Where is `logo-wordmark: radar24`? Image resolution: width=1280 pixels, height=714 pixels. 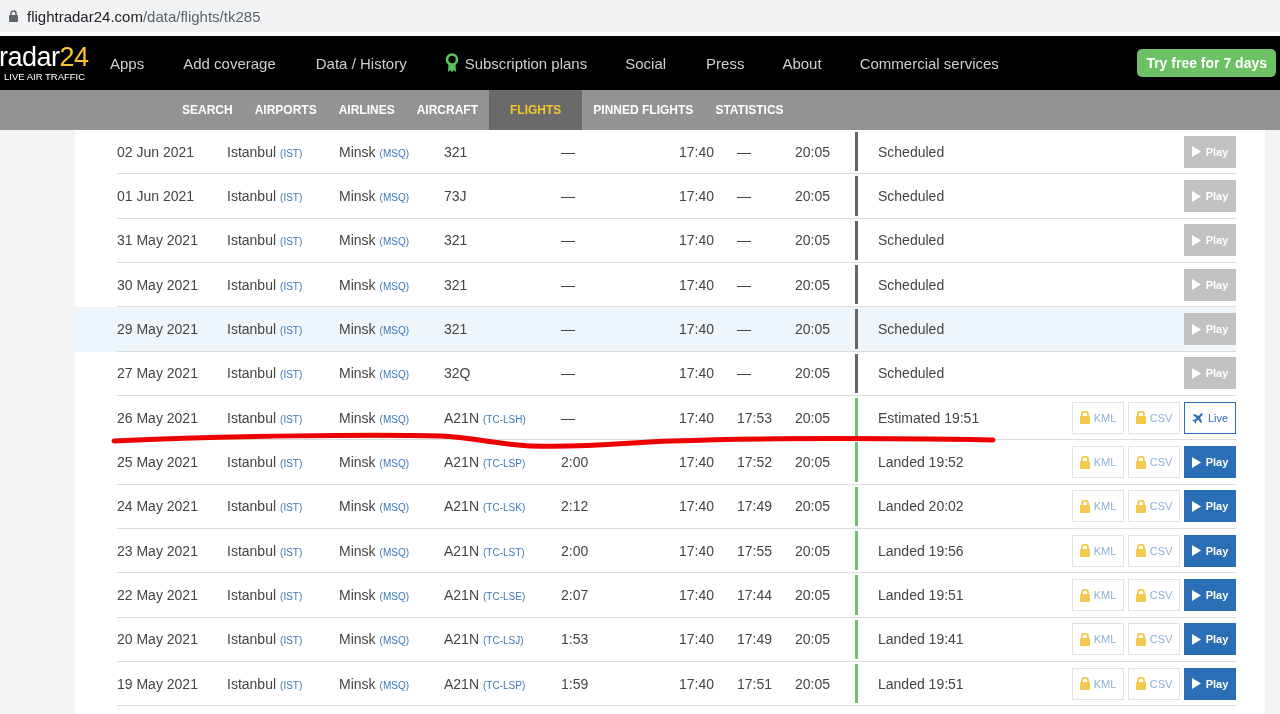
logo-wordmark: radar24 is located at coordinates (44, 57).